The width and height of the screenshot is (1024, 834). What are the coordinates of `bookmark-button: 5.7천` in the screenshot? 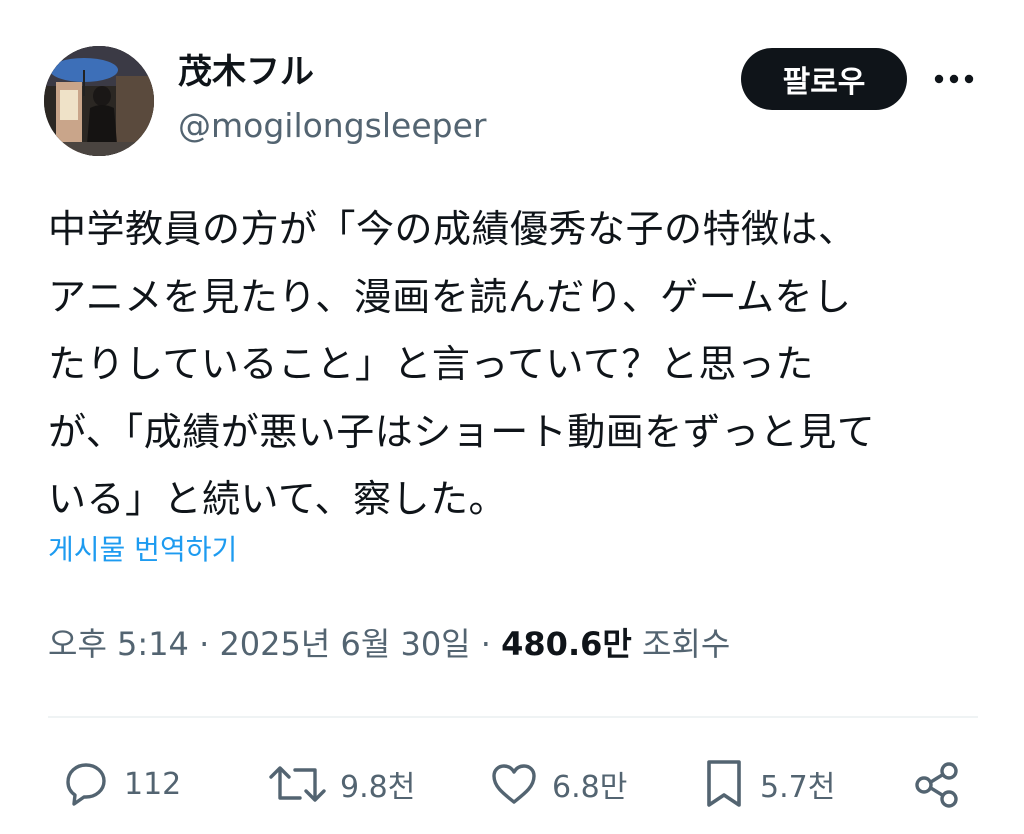 It's located at (767, 784).